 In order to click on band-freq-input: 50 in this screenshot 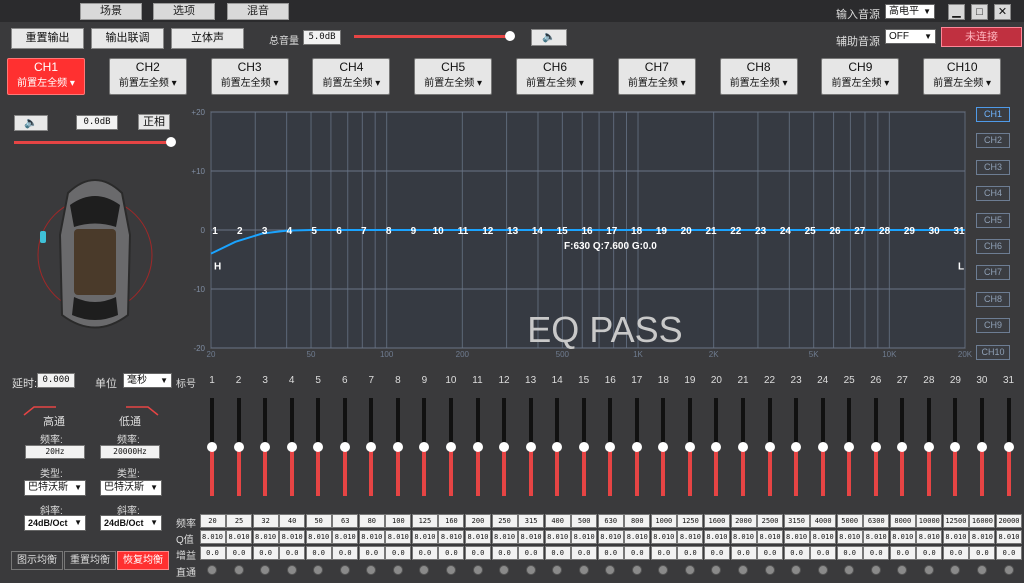, I will do `click(318, 521)`.